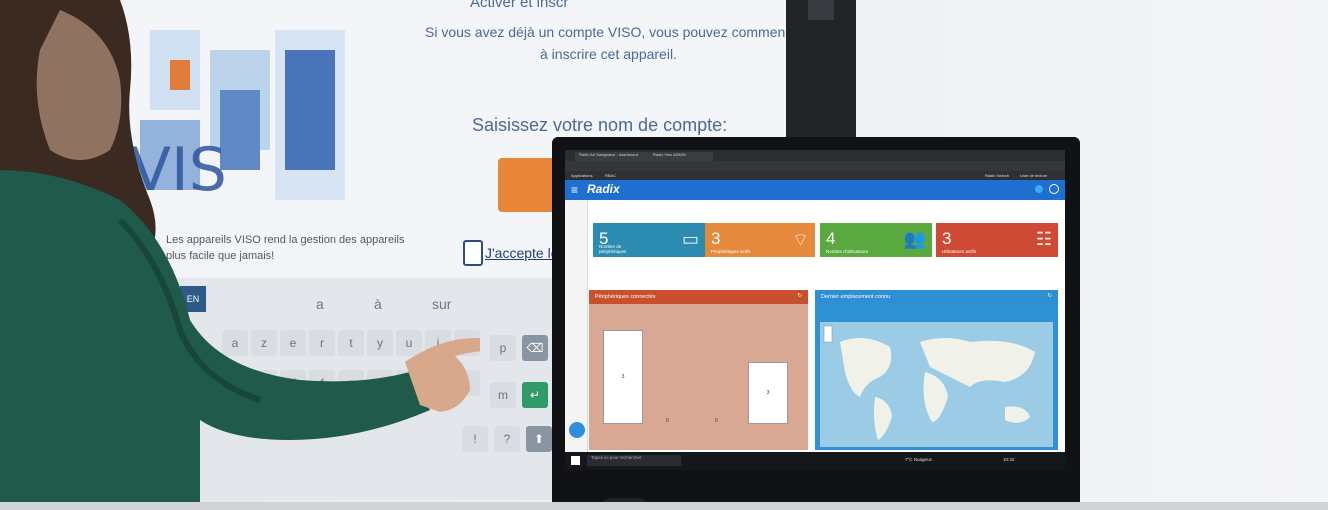  What do you see at coordinates (690, 239) in the screenshot?
I see `devices-icon: ▭` at bounding box center [690, 239].